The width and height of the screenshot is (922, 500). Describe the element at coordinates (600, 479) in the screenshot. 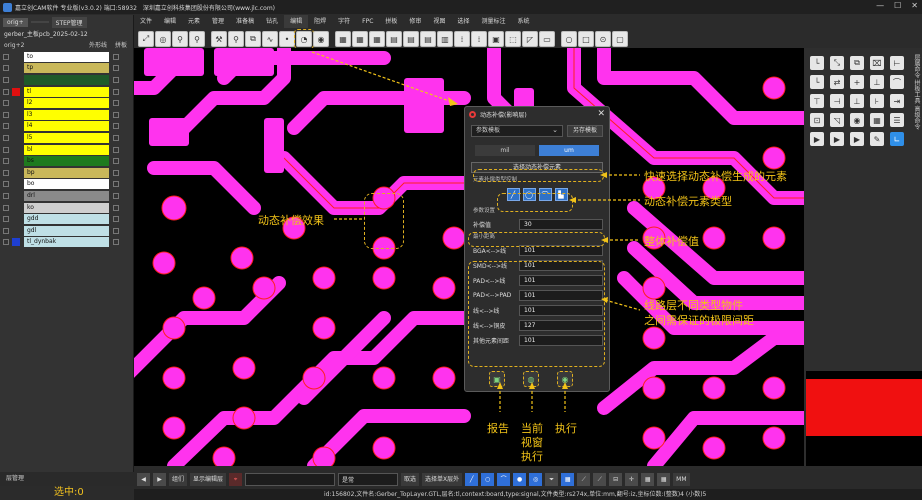

I see `slash2-icon: ⟋` at that location.